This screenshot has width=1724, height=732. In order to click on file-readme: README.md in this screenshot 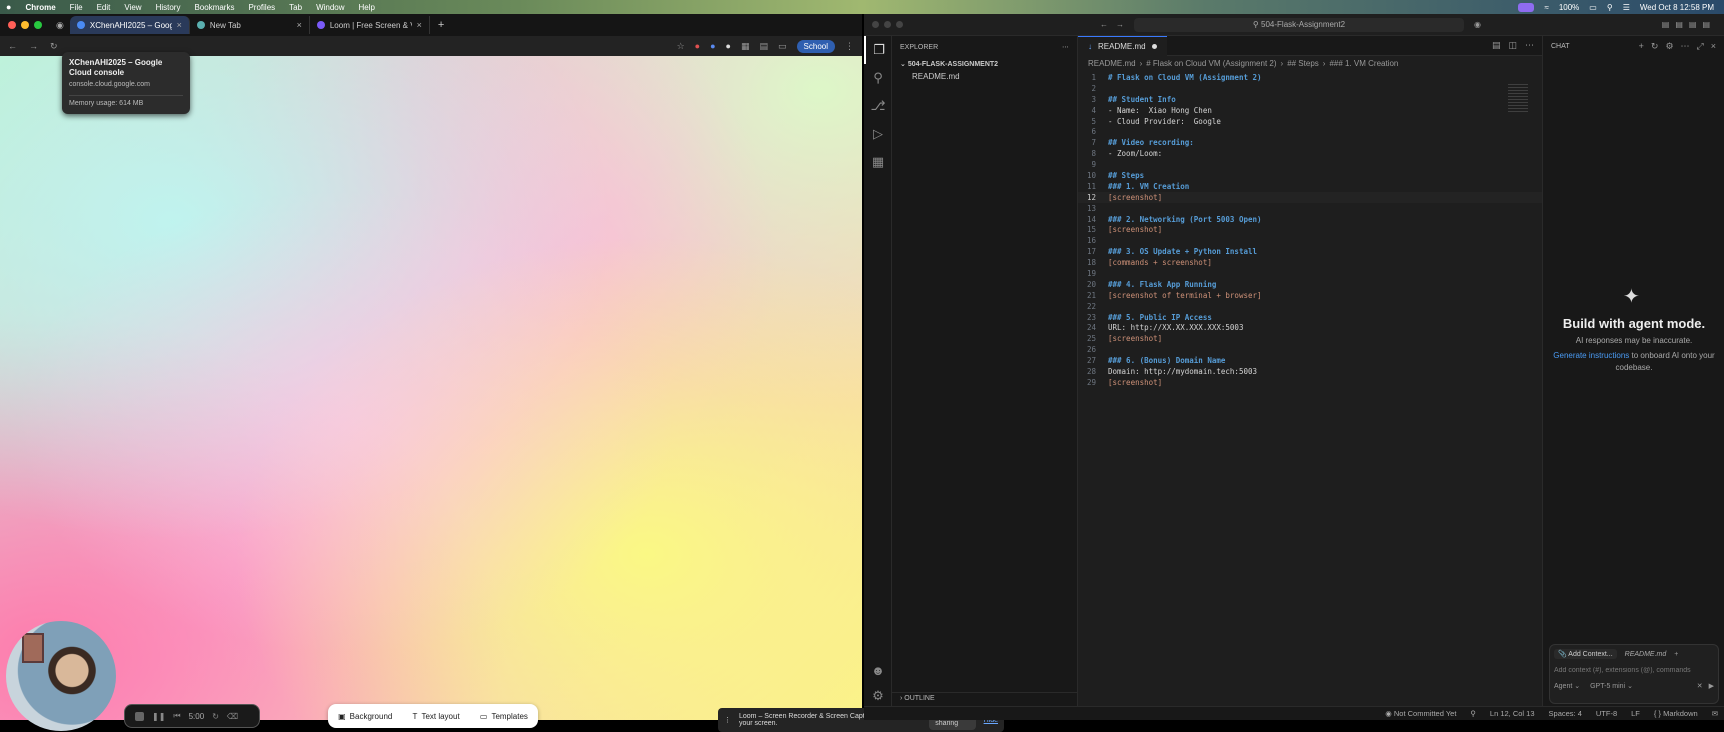, I will do `click(984, 76)`.